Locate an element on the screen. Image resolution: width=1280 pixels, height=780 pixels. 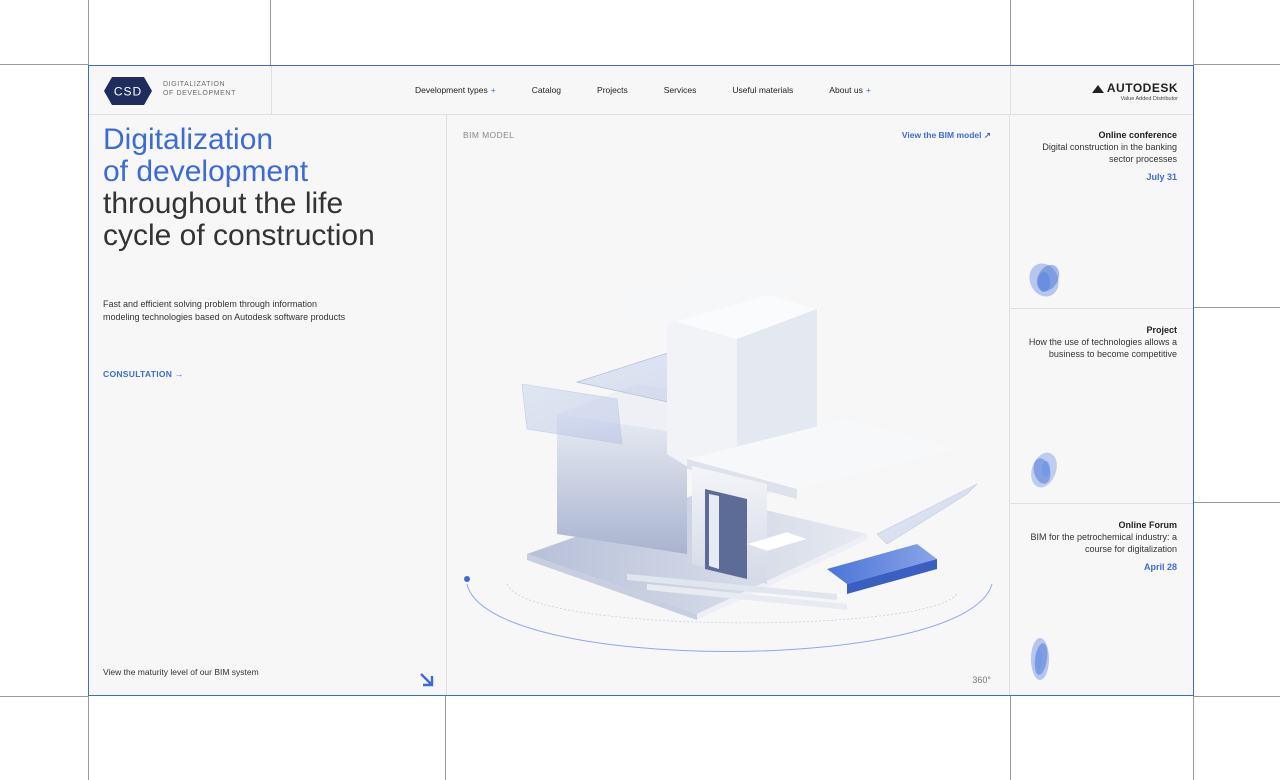
nav-useful-materials: Useful materials is located at coordinates (762, 90).